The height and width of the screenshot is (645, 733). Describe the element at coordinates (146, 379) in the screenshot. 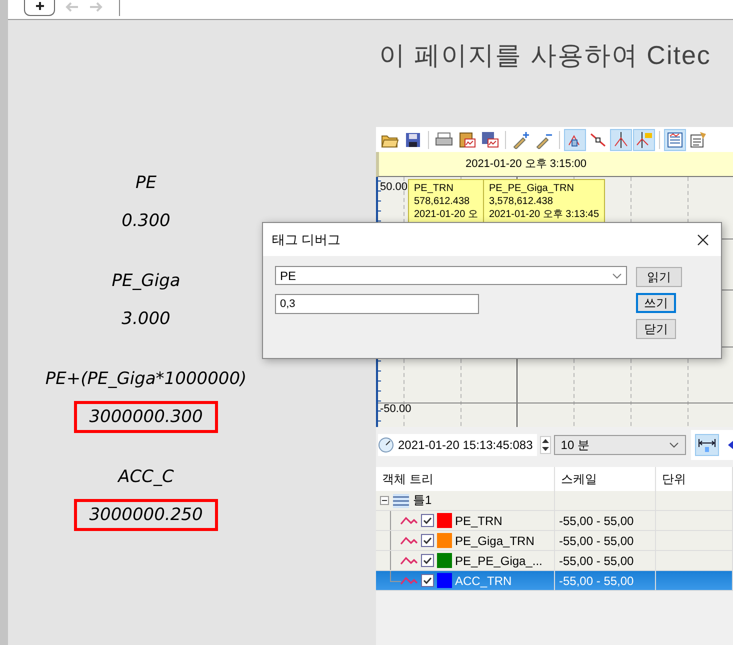

I see `tag-label: PE+(PE_Giga*1000000)` at that location.